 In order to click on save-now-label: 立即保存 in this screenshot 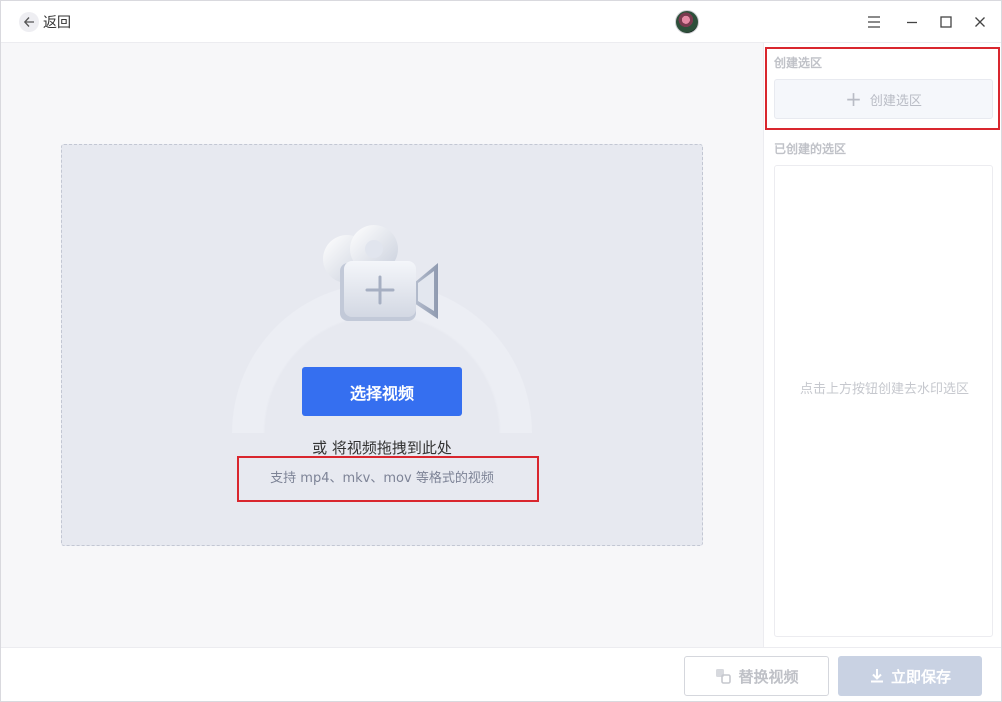, I will do `click(920, 676)`.